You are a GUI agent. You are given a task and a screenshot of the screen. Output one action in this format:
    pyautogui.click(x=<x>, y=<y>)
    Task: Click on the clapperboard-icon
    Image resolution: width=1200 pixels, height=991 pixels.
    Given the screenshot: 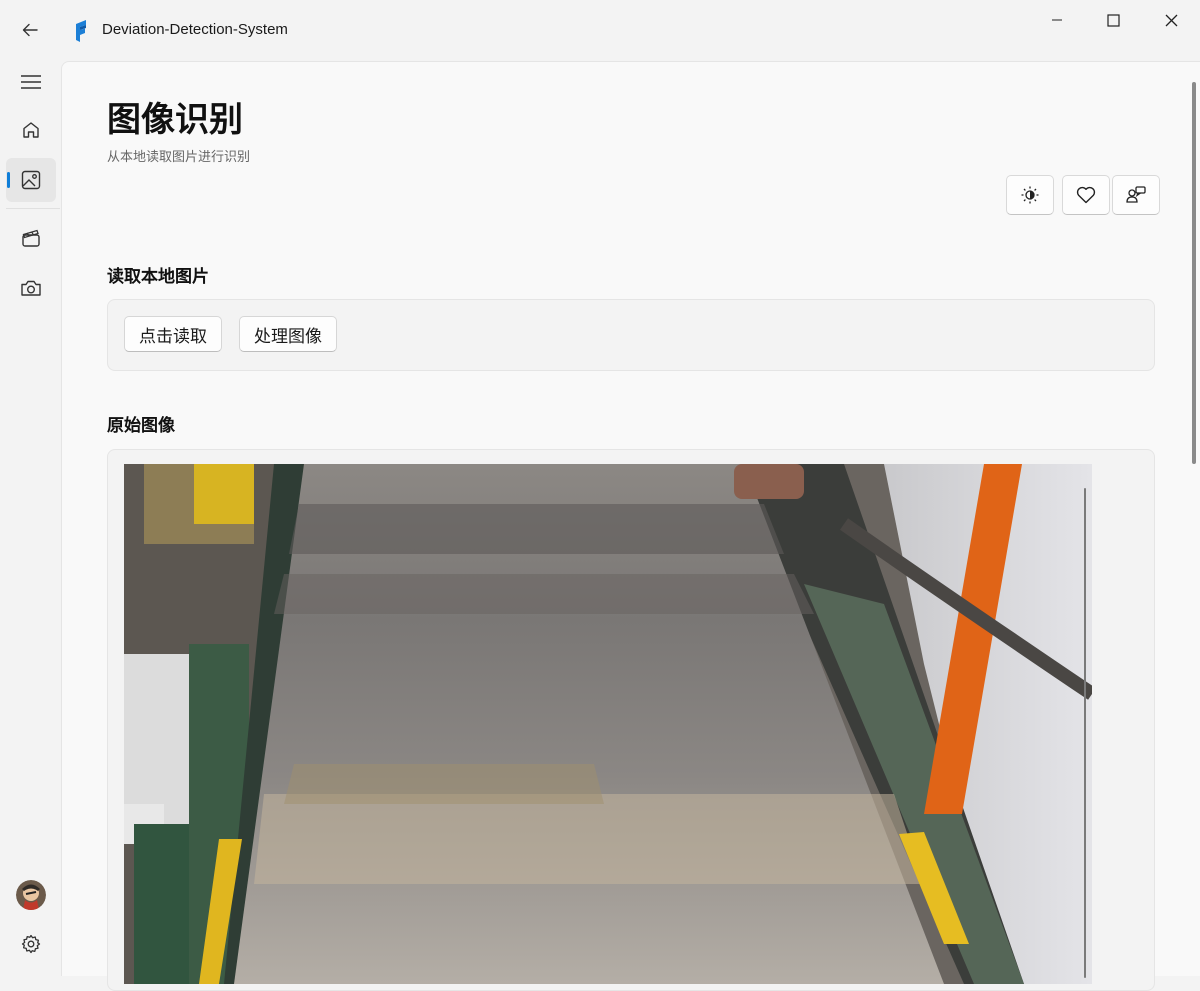 What is the action you would take?
    pyautogui.click(x=31, y=238)
    